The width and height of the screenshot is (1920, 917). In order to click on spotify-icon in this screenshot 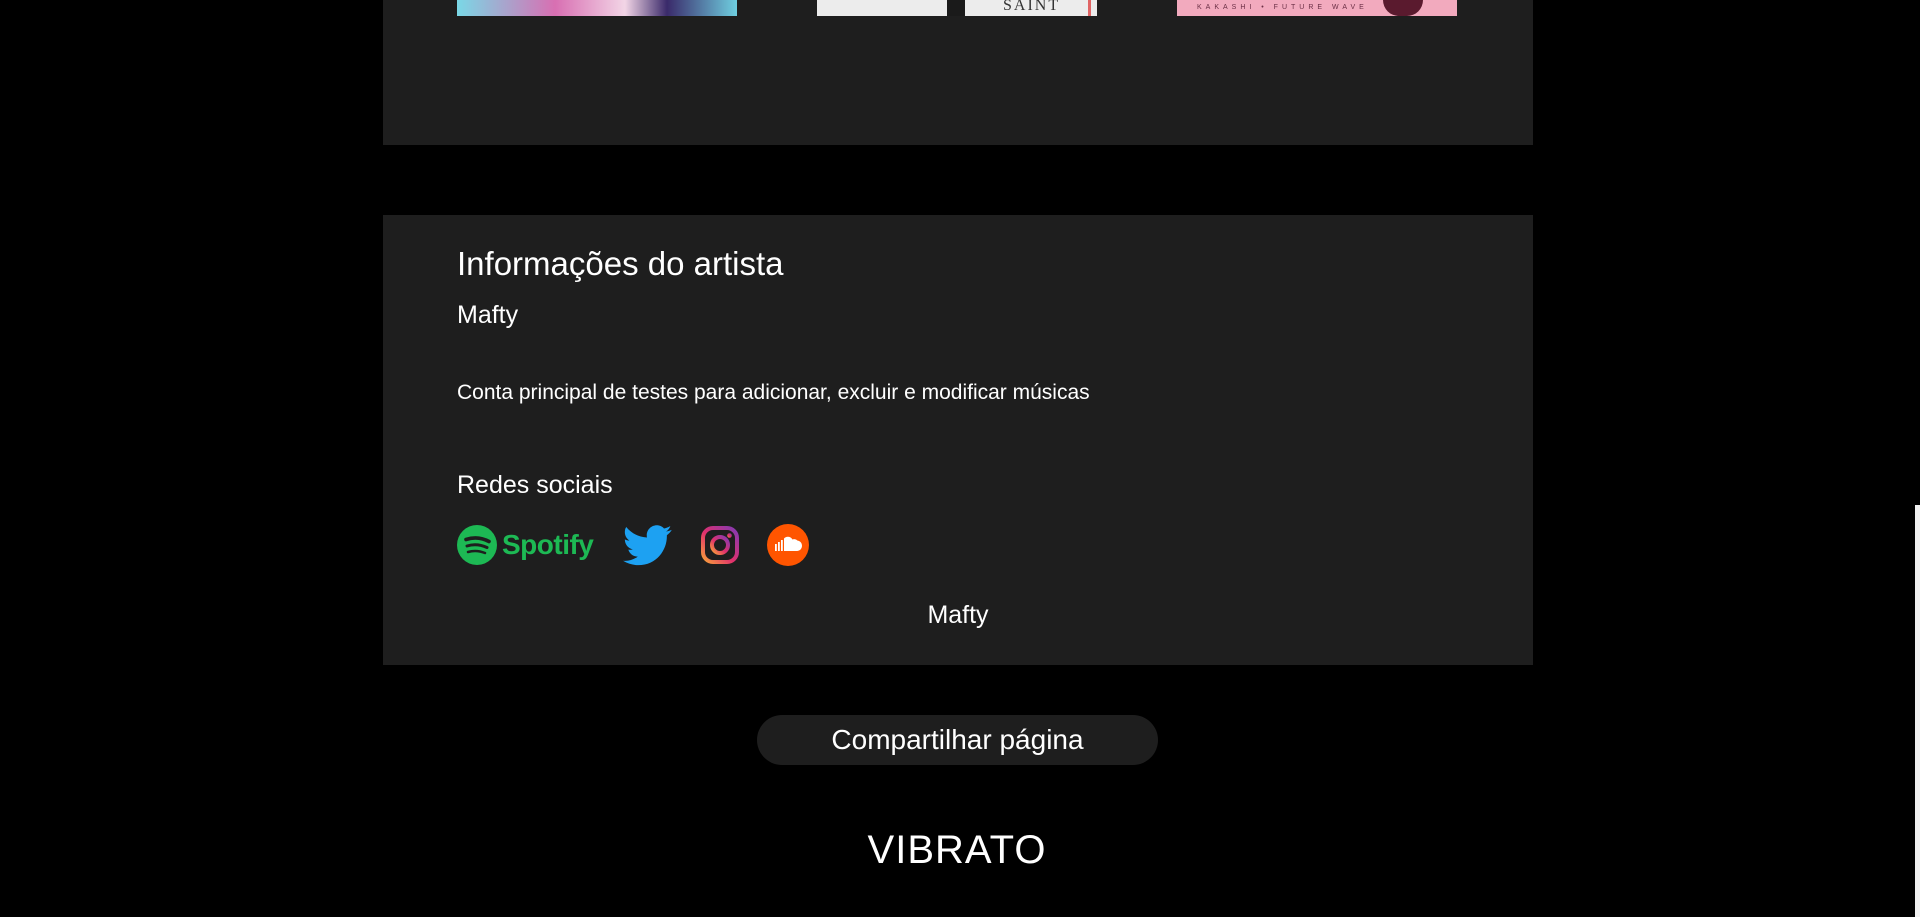, I will do `click(477, 545)`.